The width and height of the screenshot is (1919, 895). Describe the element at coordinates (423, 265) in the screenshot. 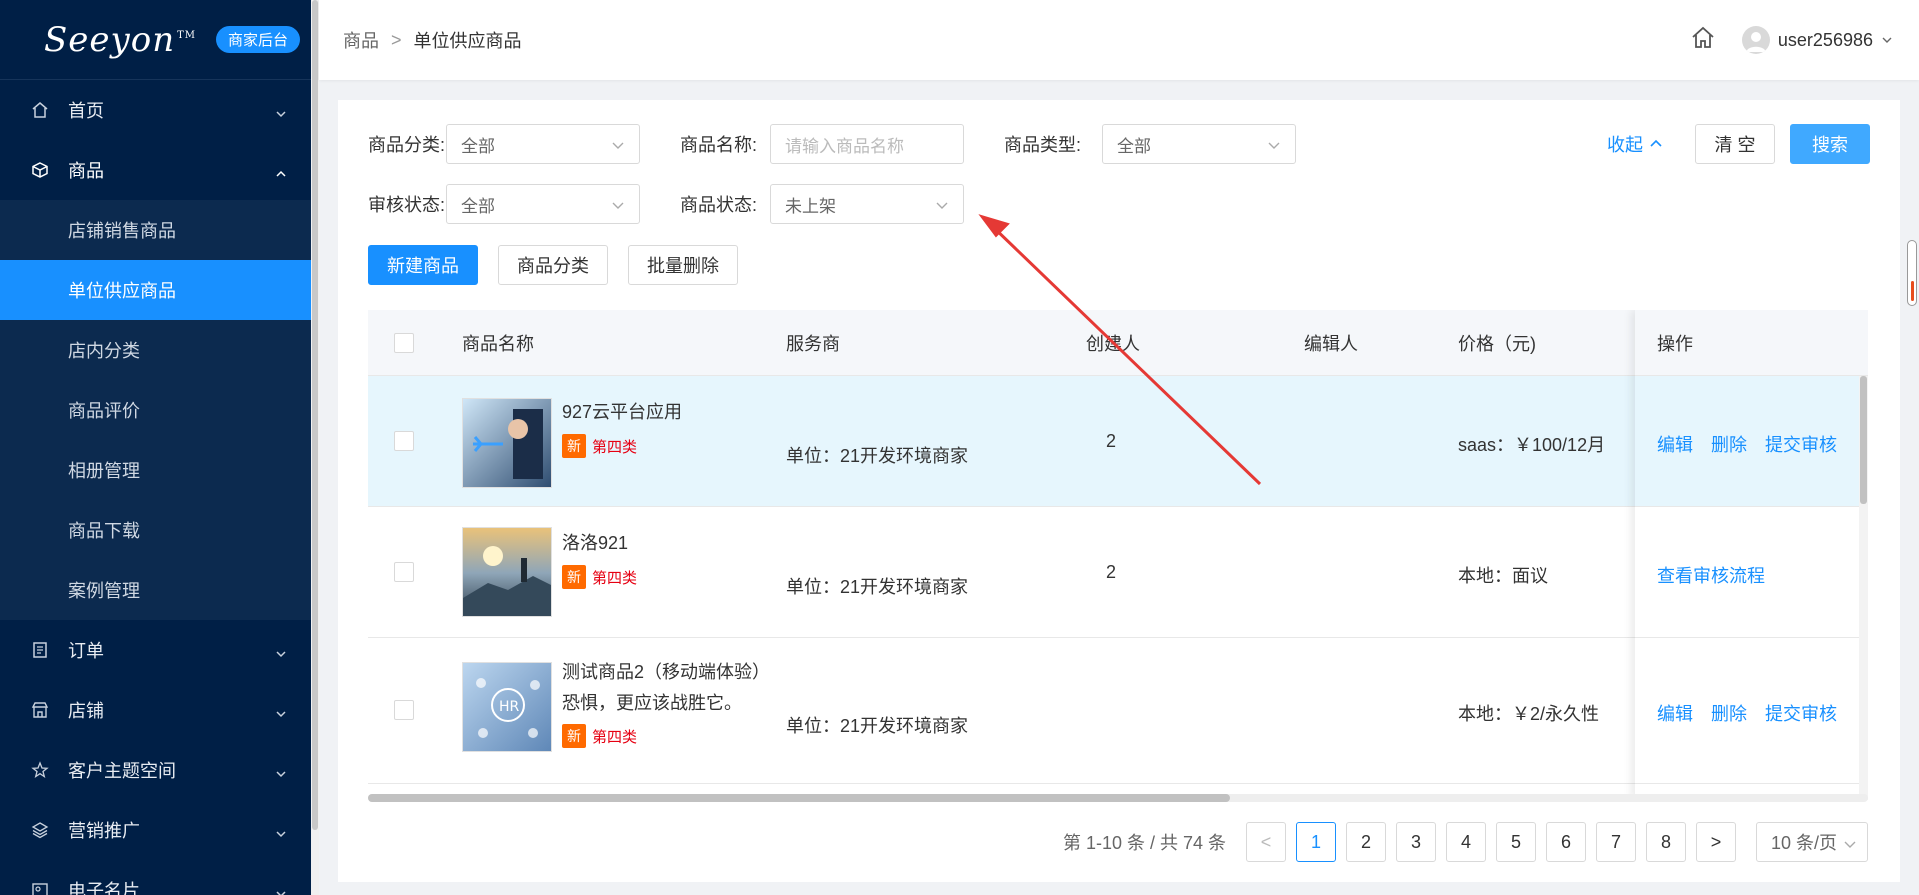

I see `new-product-button: 新建商品` at that location.